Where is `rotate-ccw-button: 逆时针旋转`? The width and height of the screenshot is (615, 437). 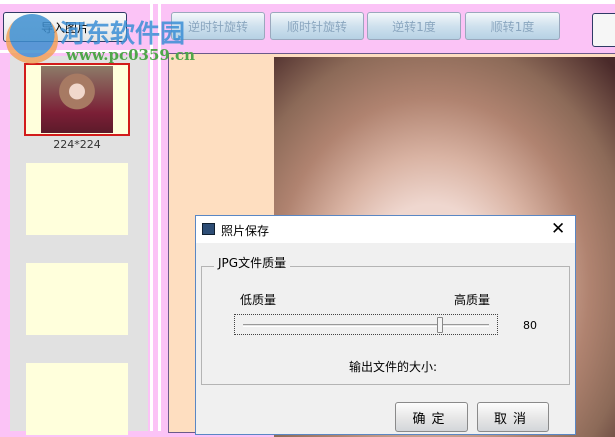
rotate-ccw-button: 逆时针旋转 is located at coordinates (218, 26).